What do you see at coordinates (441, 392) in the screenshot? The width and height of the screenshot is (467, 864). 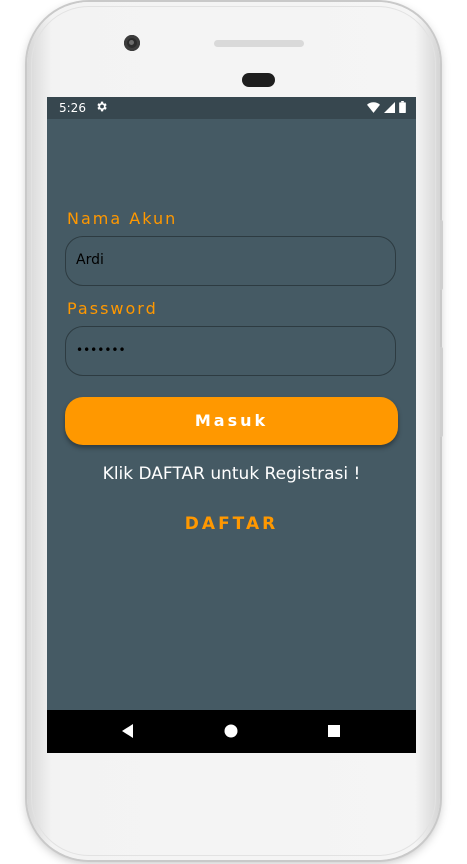 I see `volume-button` at bounding box center [441, 392].